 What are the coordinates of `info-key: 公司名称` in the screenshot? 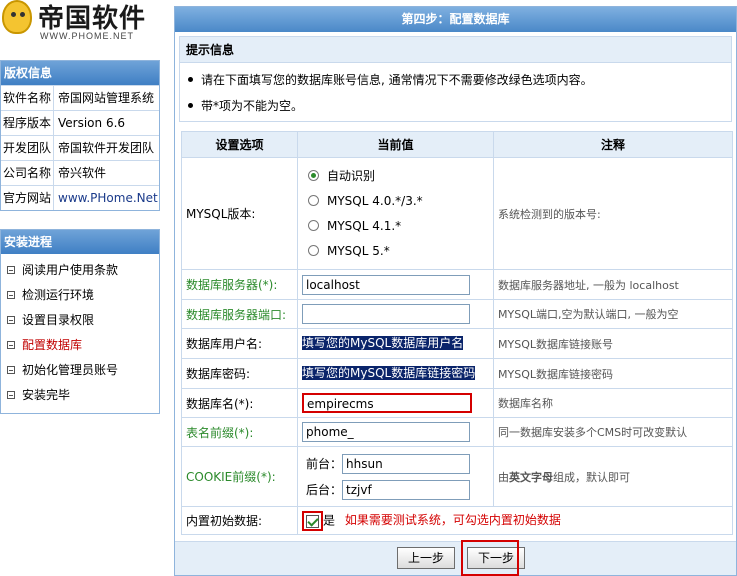 It's located at (27, 173).